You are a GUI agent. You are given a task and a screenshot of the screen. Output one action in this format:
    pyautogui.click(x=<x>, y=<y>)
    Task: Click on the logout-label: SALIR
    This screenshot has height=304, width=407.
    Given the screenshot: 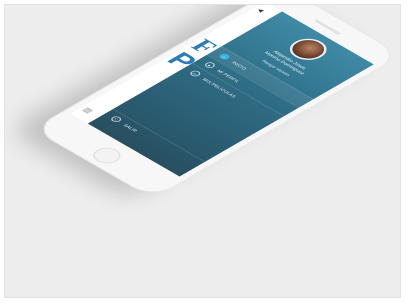 What is the action you would take?
    pyautogui.click(x=131, y=127)
    